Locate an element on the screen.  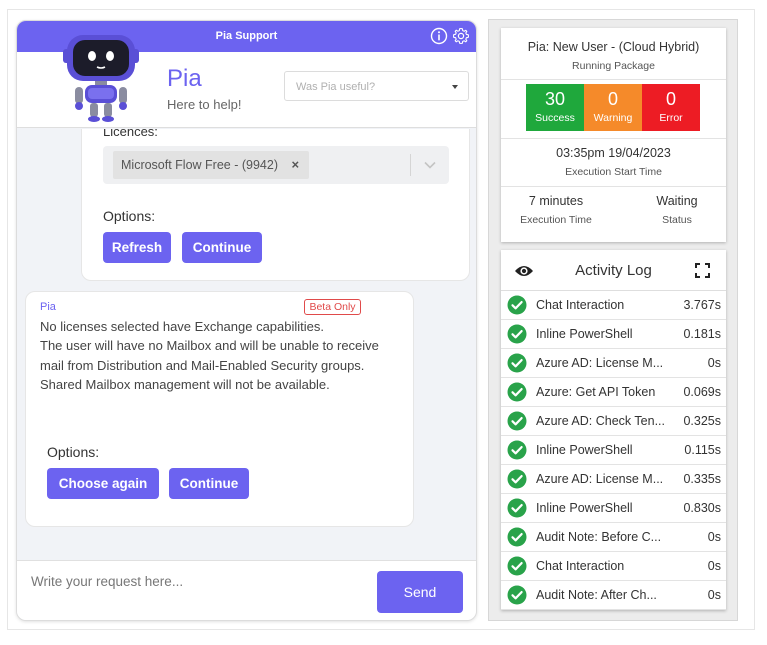
activity-log-row: Inline PowerShell 0.830s is located at coordinates (613, 508).